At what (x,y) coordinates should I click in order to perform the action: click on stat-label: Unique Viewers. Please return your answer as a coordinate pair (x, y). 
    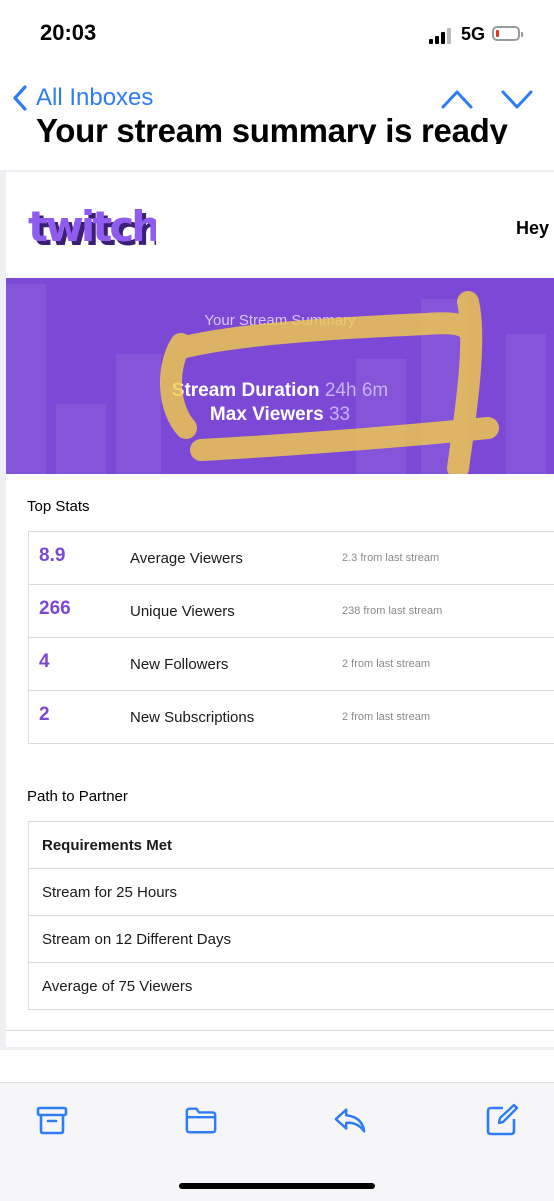
    Looking at the image, I should click on (182, 611).